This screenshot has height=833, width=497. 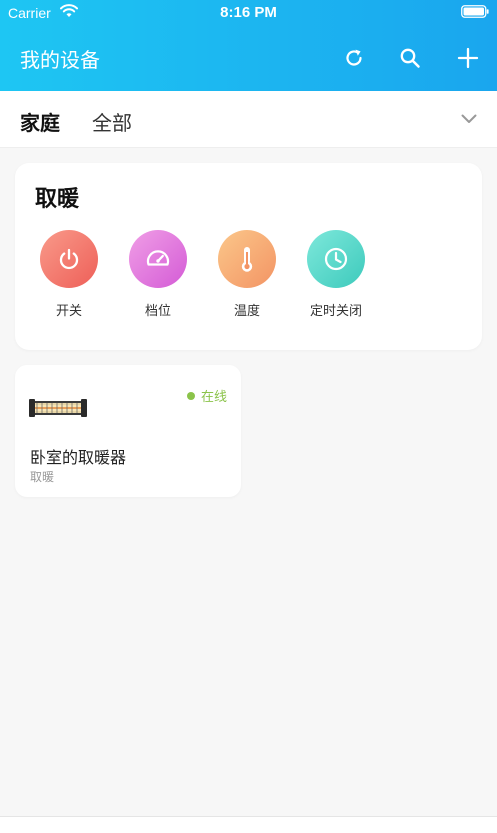 I want to click on add-device-button, so click(x=468, y=58).